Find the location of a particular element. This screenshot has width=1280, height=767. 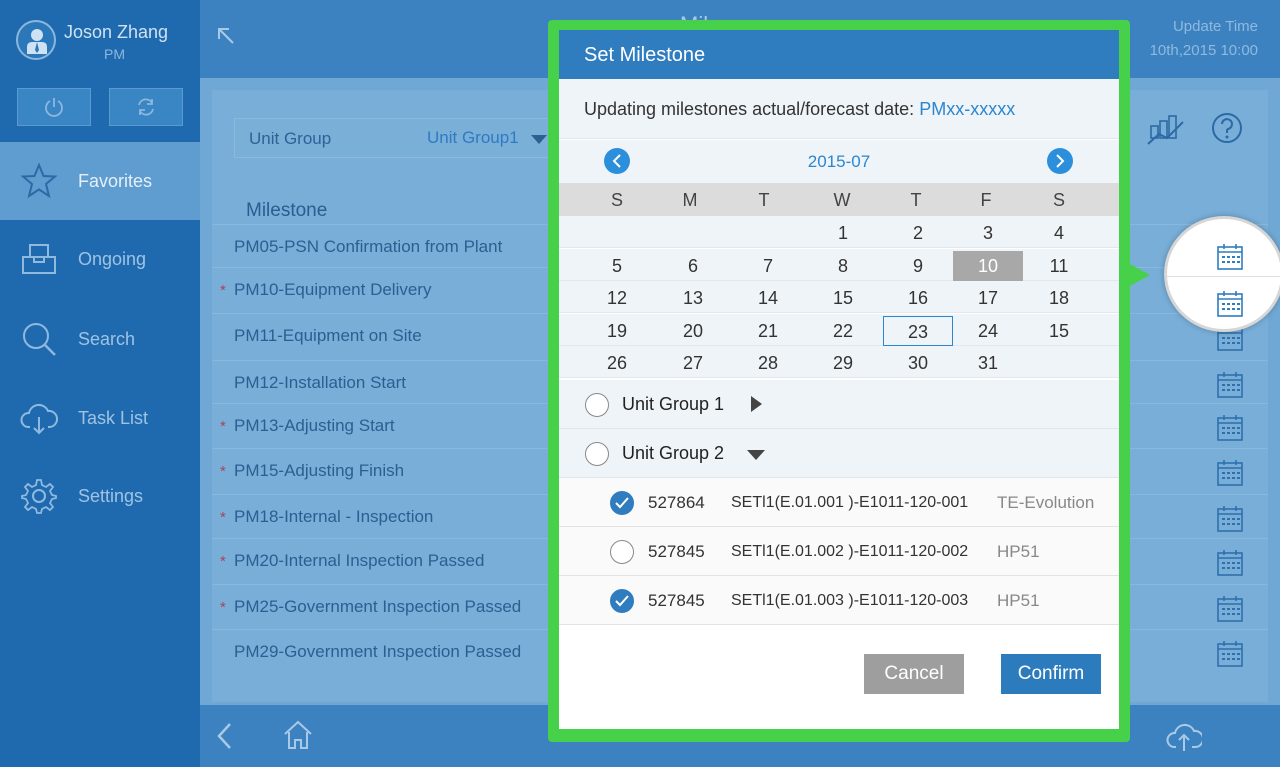

calendar-day: 22 is located at coordinates (843, 331).